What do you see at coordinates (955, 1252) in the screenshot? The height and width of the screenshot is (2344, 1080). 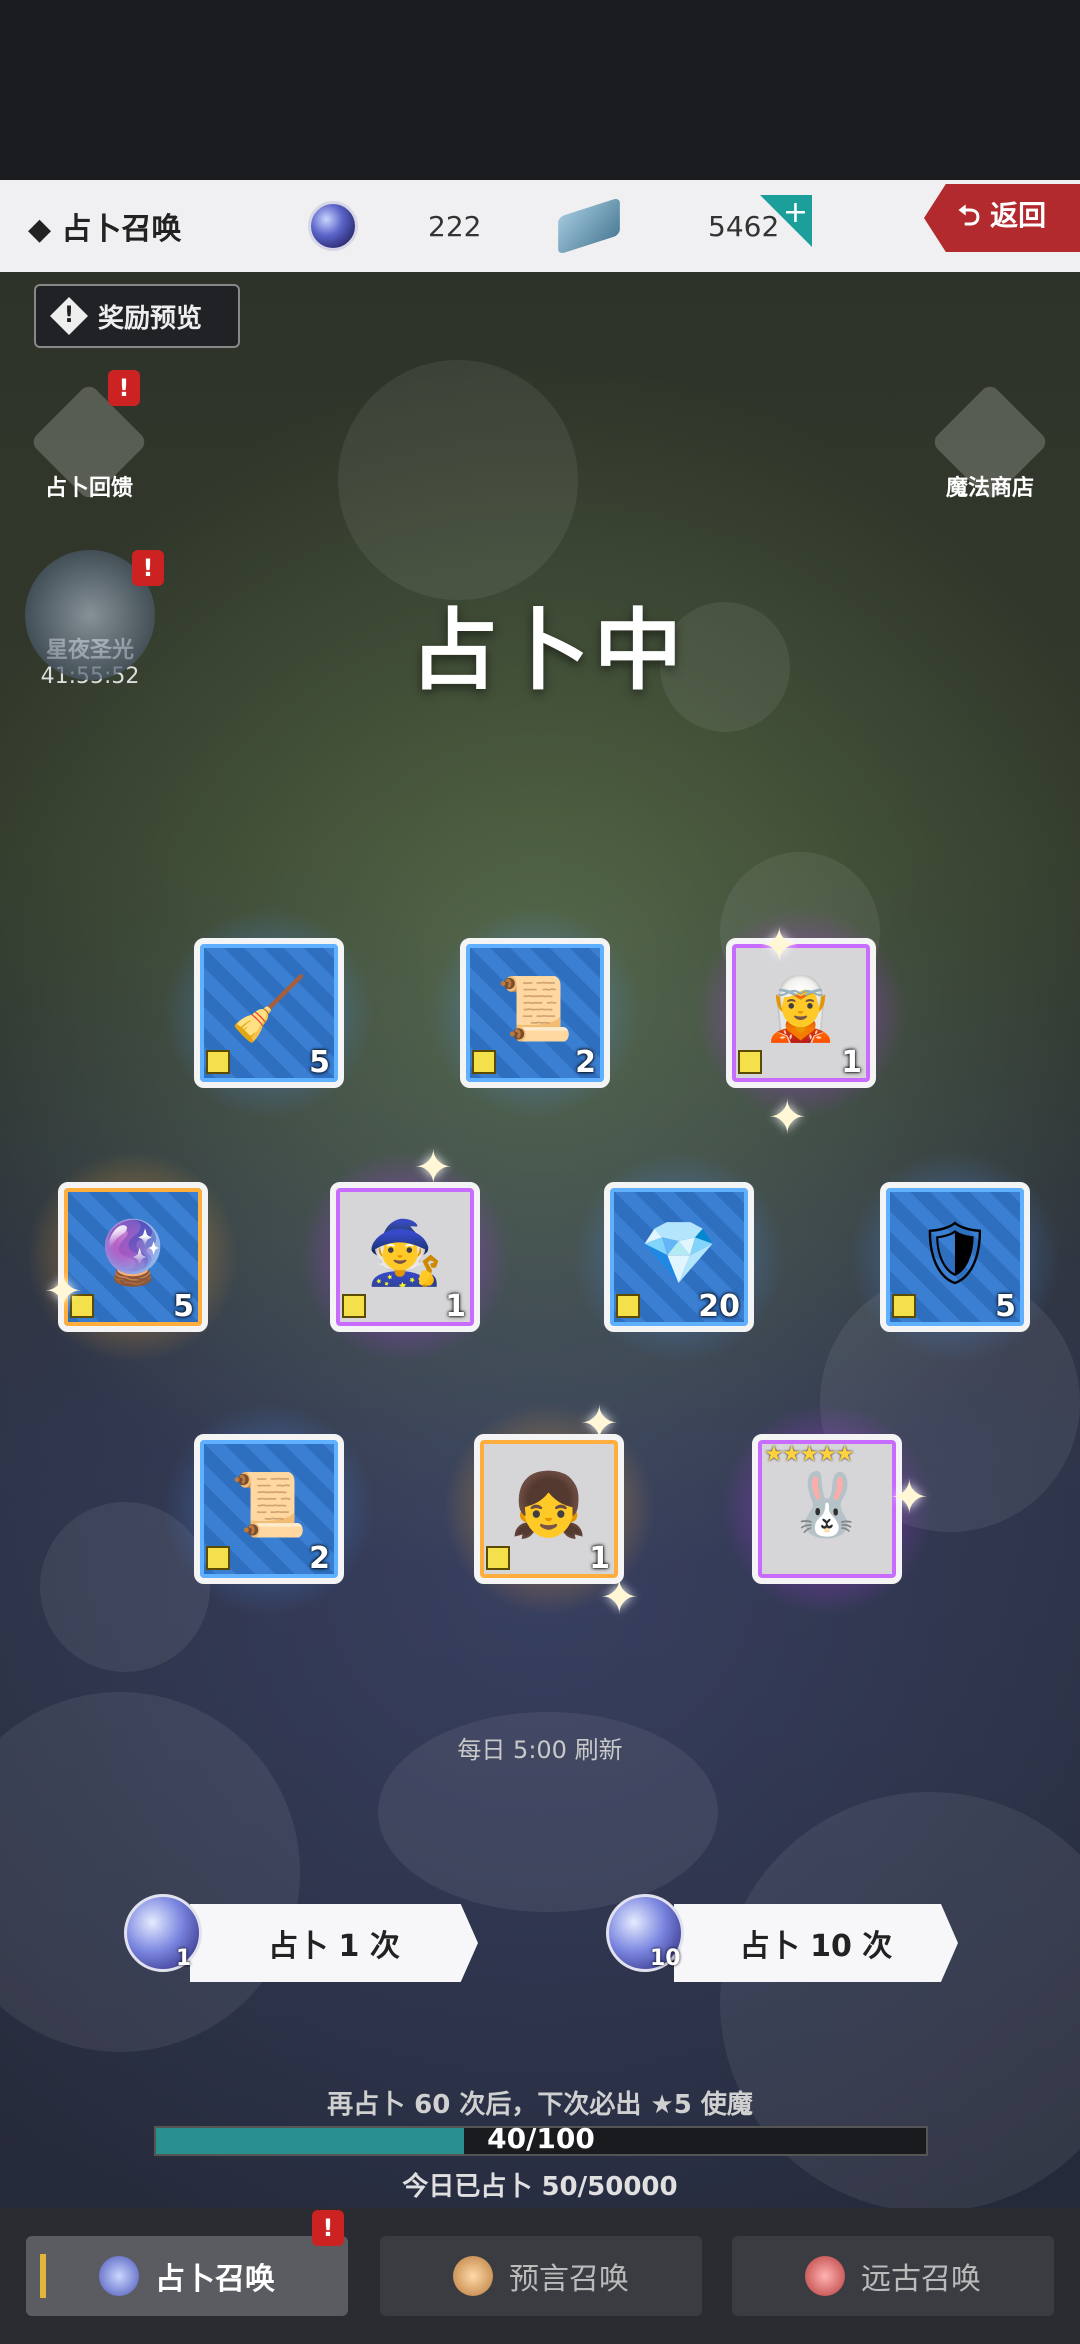 I see `shield-icon: 🛡` at bounding box center [955, 1252].